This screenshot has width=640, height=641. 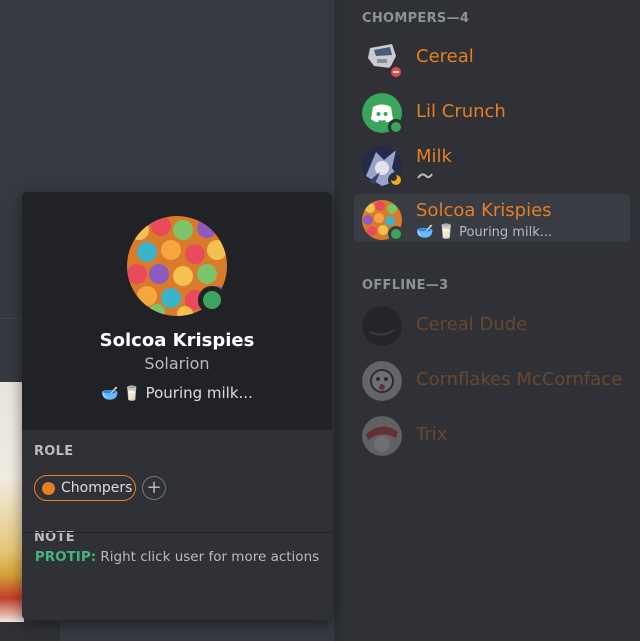 I want to click on member-item-trix: Trix, so click(x=492, y=434).